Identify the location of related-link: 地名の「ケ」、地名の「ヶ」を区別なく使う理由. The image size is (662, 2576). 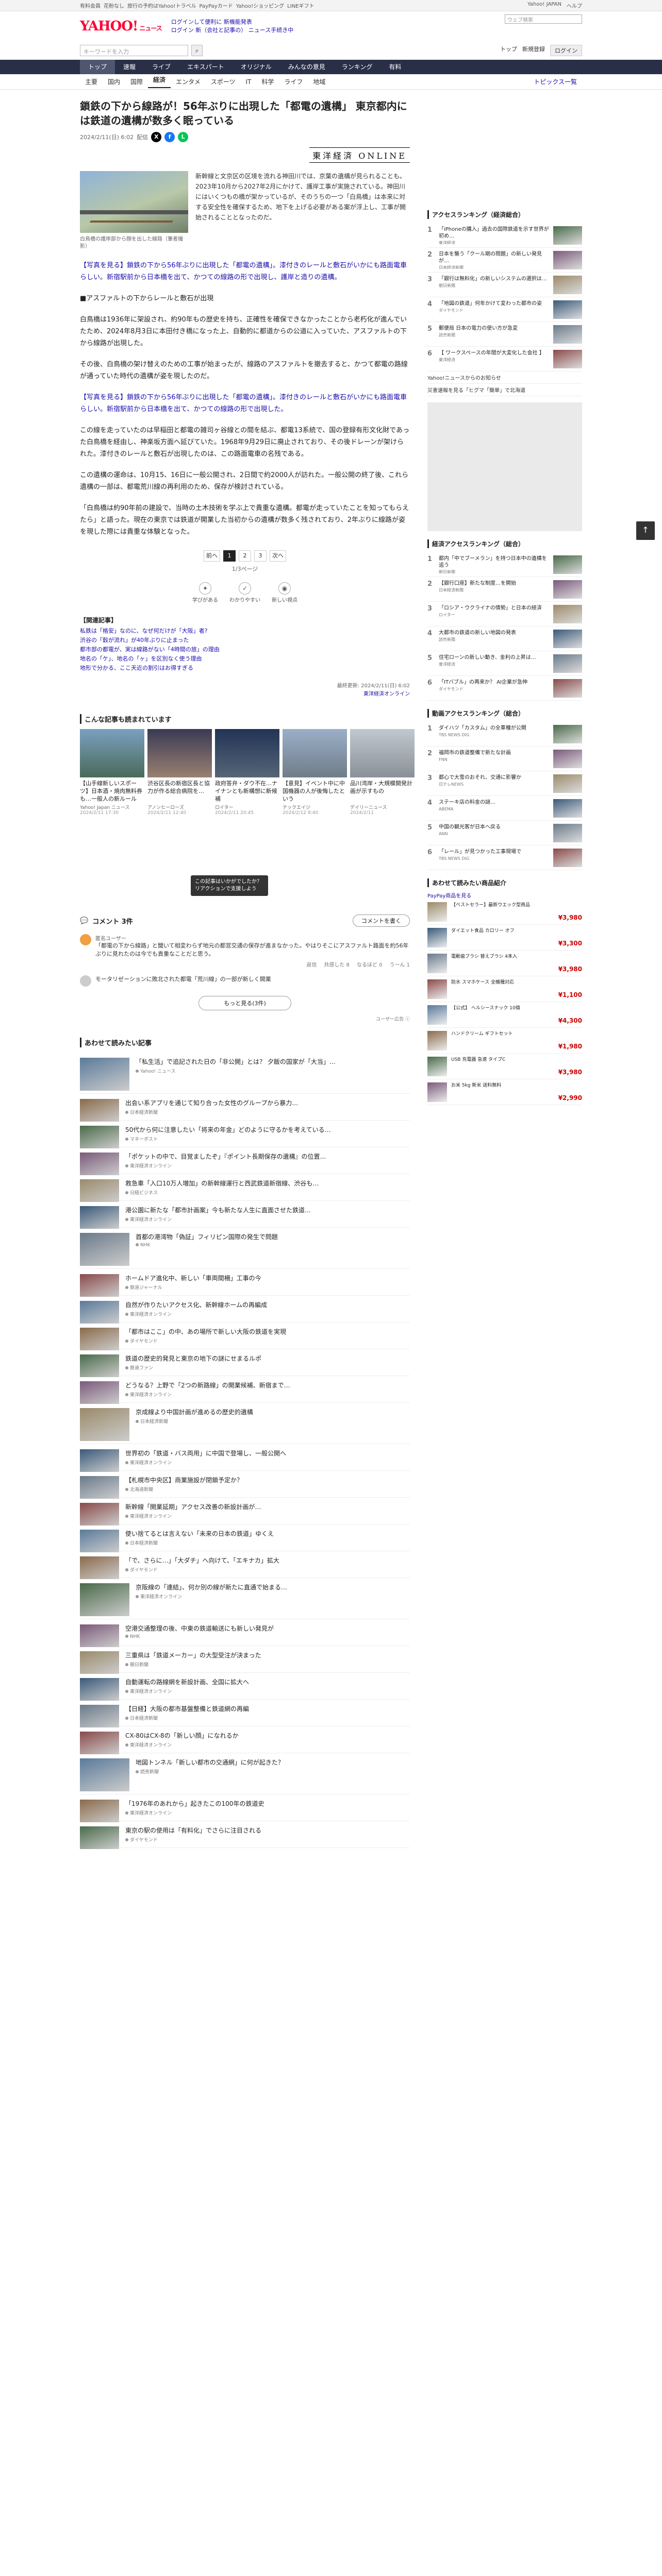
(245, 659).